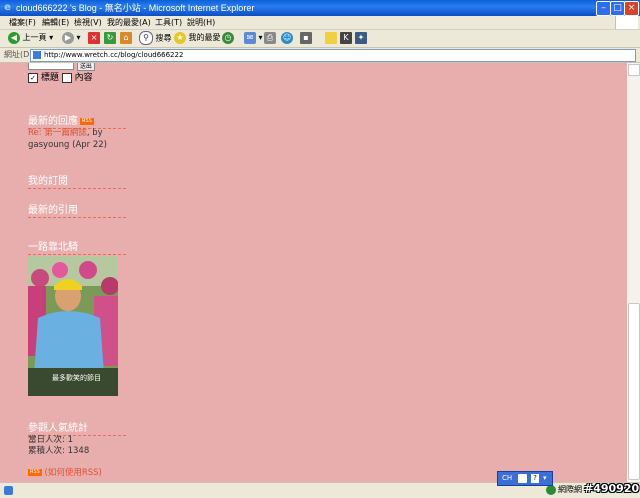 The image size is (640, 498). I want to click on history-icon: ◷, so click(228, 37).